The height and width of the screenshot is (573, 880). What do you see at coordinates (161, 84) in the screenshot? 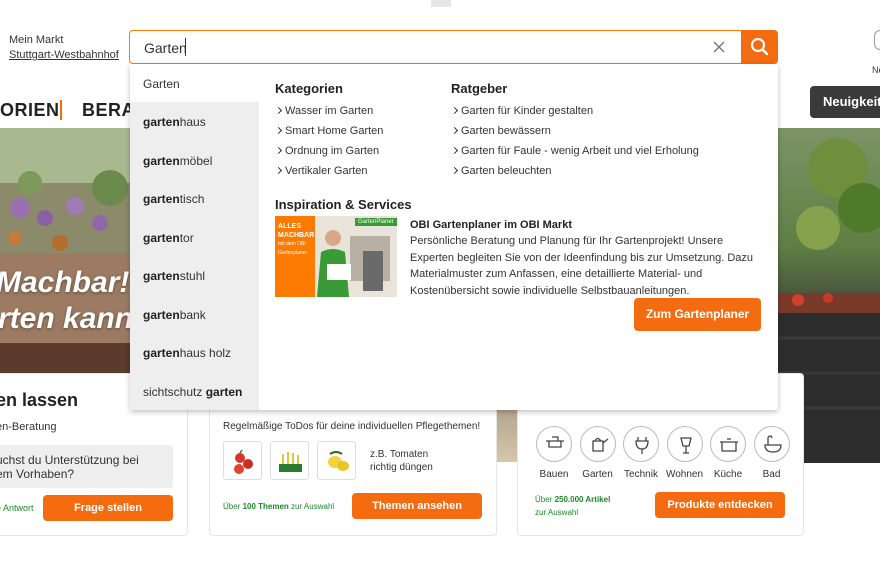
I see `search-suggestion: Garten` at bounding box center [161, 84].